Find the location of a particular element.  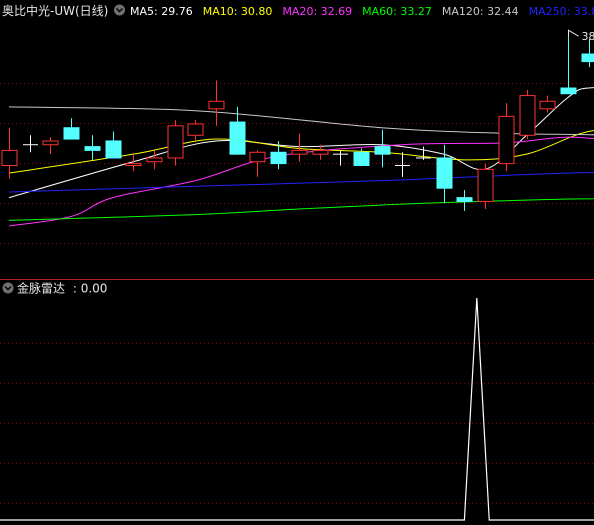

stock-title: 奥比中光-UW(日线) is located at coordinates (55, 10).